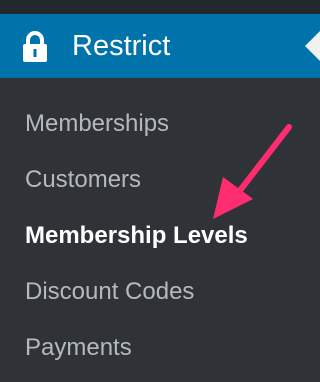 This screenshot has width=320, height=382. I want to click on lock-icon, so click(35, 46).